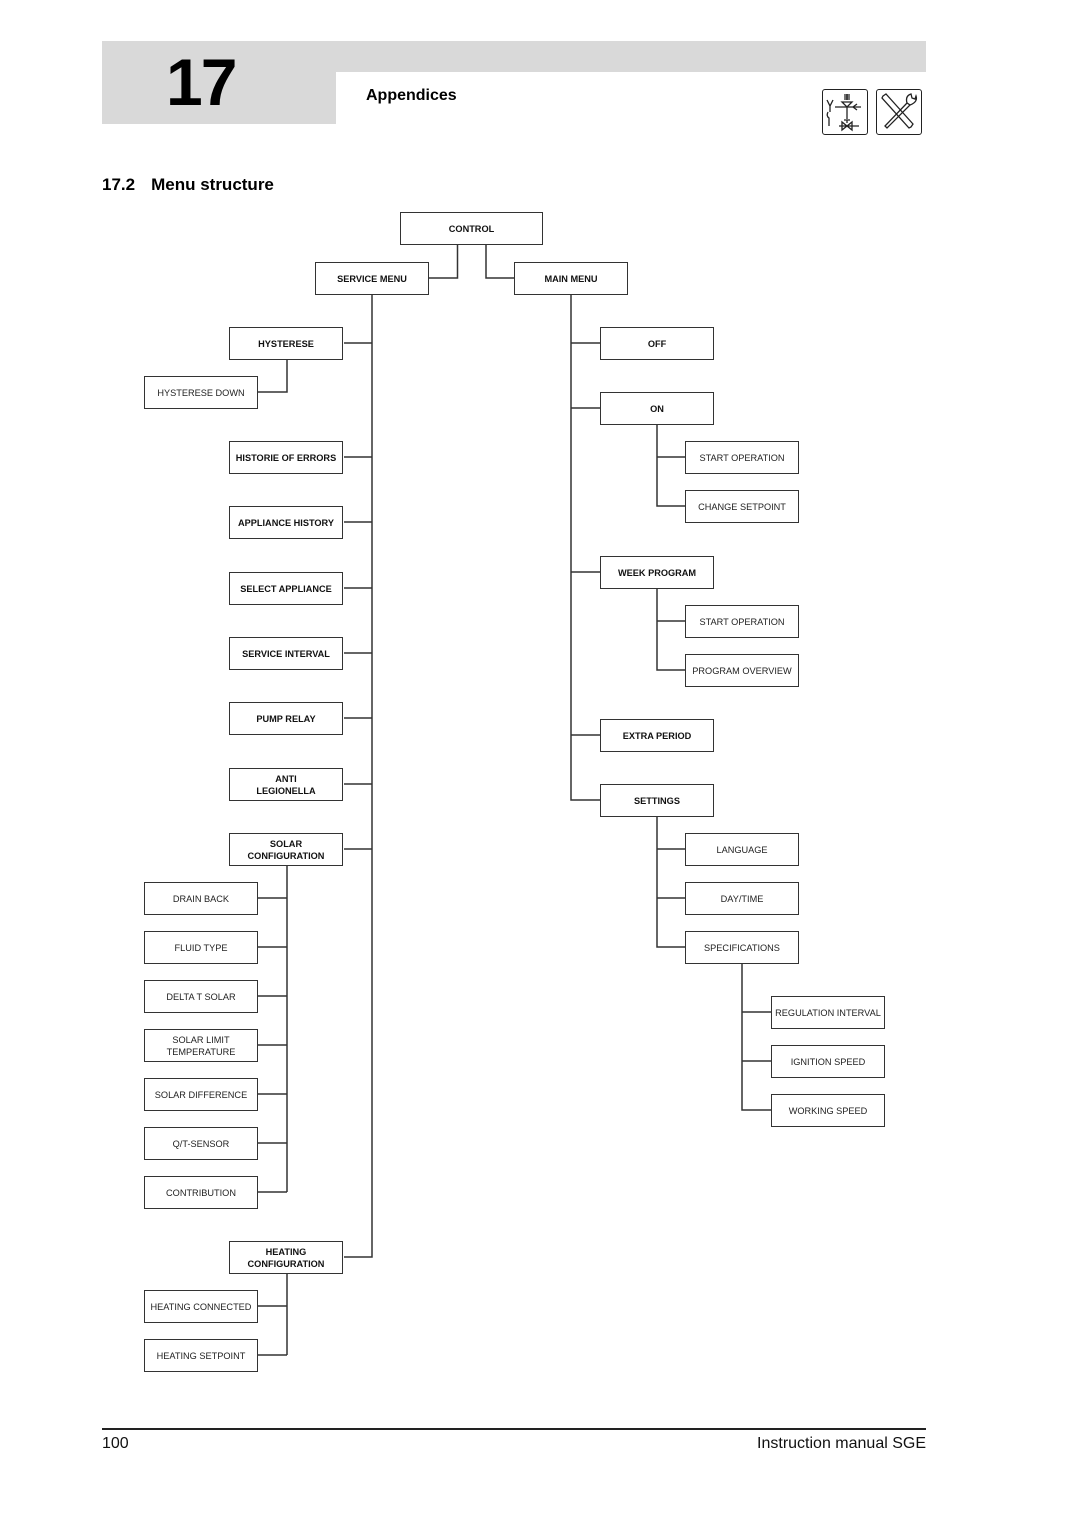 This screenshot has width=1080, height=1528. Describe the element at coordinates (286, 522) in the screenshot. I see `node-appliance-history: APPLIANCE HISTORY` at that location.